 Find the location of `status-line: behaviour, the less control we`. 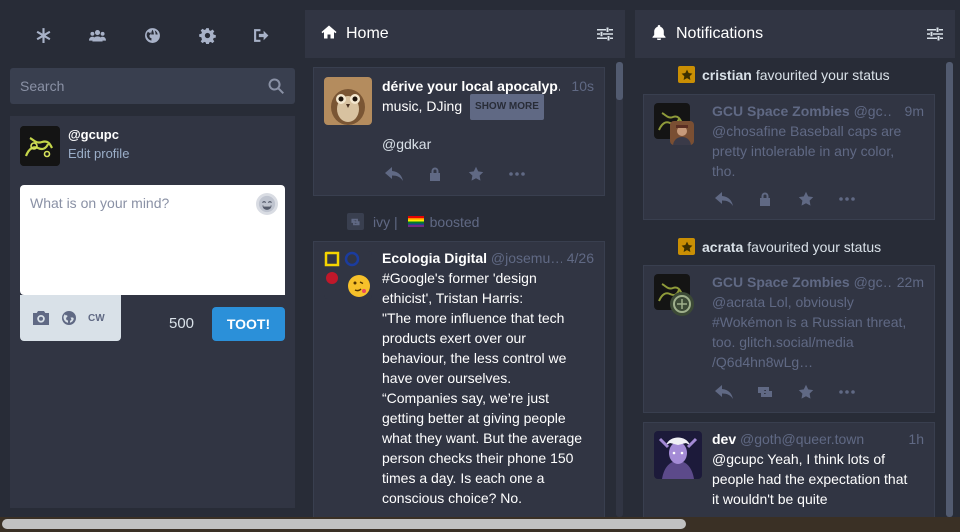

status-line: behaviour, the less control we is located at coordinates (474, 358).